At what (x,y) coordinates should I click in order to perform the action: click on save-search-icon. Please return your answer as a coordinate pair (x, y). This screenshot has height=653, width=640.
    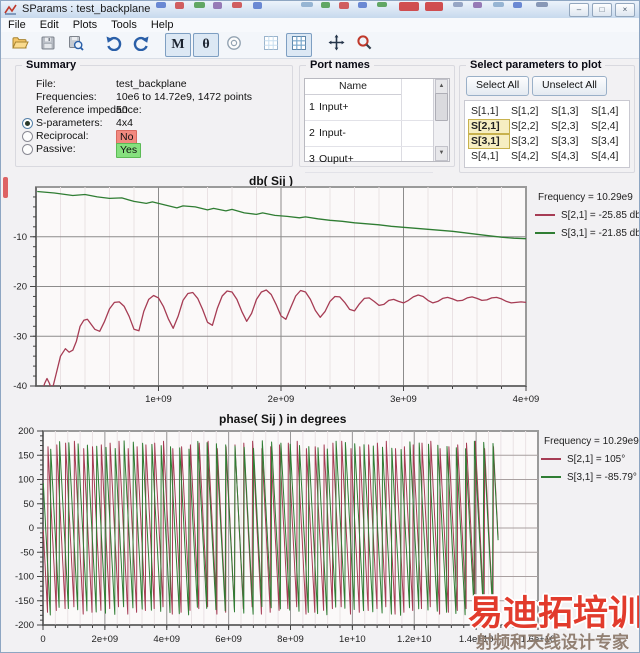
    Looking at the image, I should click on (76, 45).